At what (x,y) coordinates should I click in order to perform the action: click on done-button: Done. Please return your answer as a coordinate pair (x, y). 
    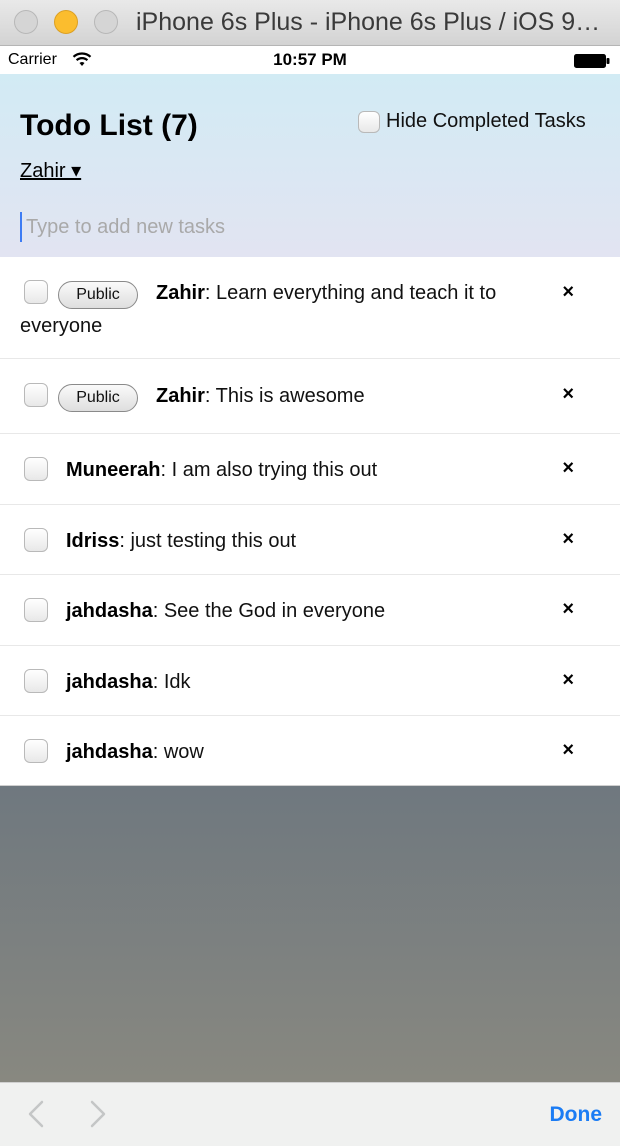
    Looking at the image, I should click on (576, 1115).